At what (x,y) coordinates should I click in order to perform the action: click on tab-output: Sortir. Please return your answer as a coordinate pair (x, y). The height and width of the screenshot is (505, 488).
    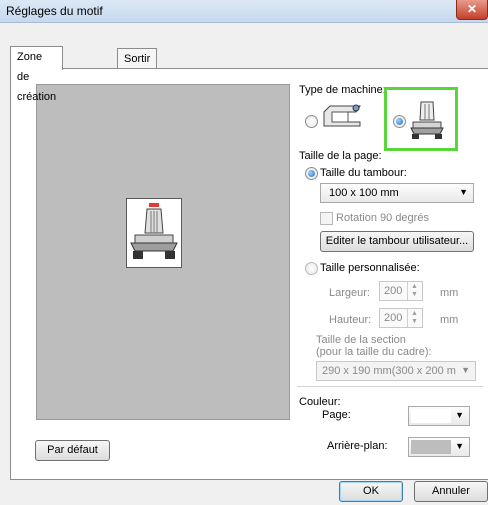
    Looking at the image, I should click on (137, 58).